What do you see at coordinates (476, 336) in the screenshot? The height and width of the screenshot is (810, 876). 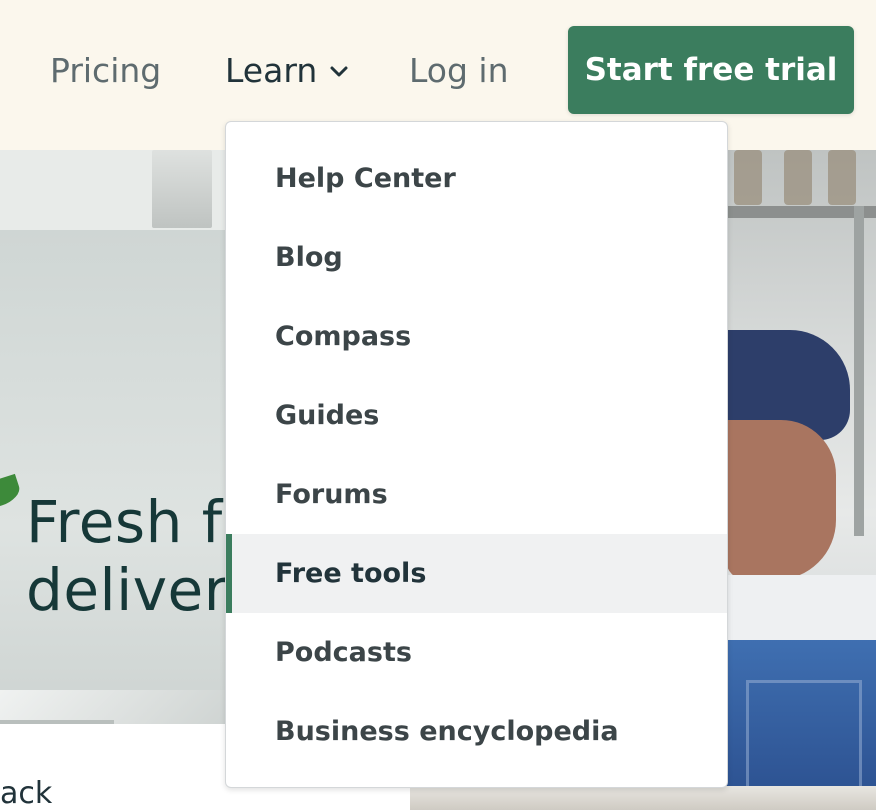 I see `menu-item-compass: Compass` at bounding box center [476, 336].